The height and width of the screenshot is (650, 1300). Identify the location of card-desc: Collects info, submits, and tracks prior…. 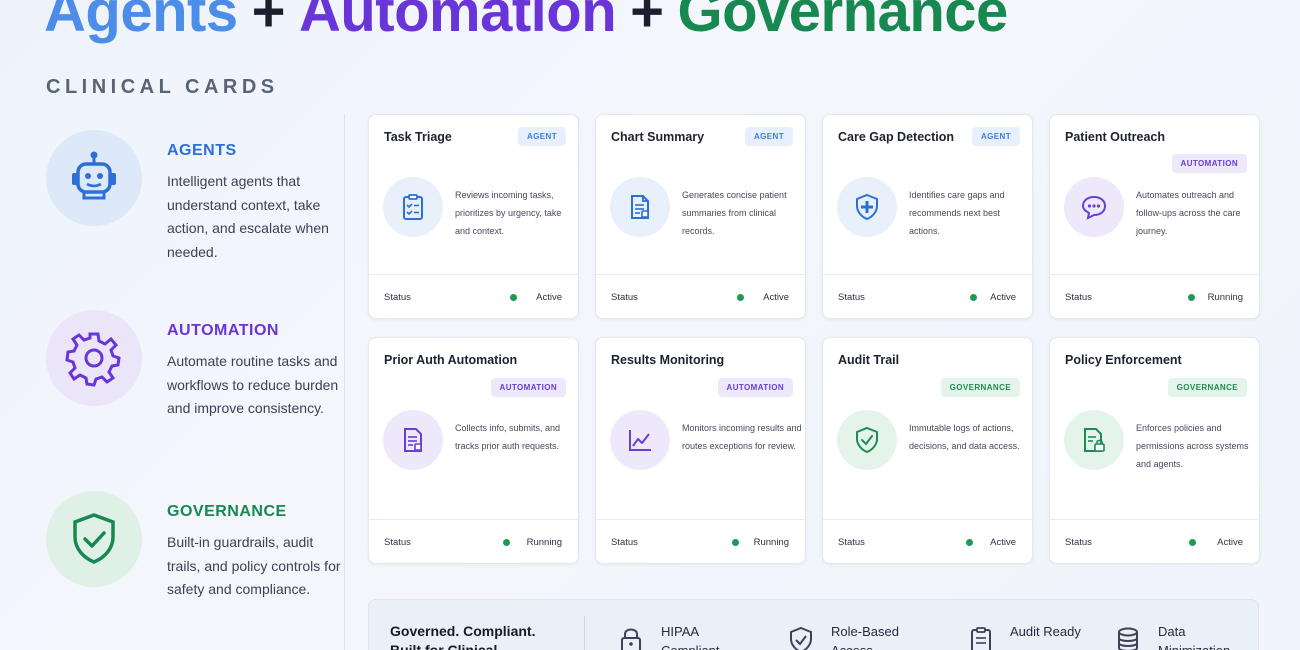
(508, 437).